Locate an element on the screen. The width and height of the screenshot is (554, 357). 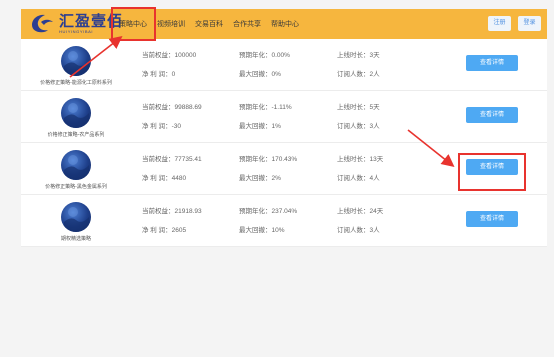
arrow-to-detail is located at coordinates (431, 148).